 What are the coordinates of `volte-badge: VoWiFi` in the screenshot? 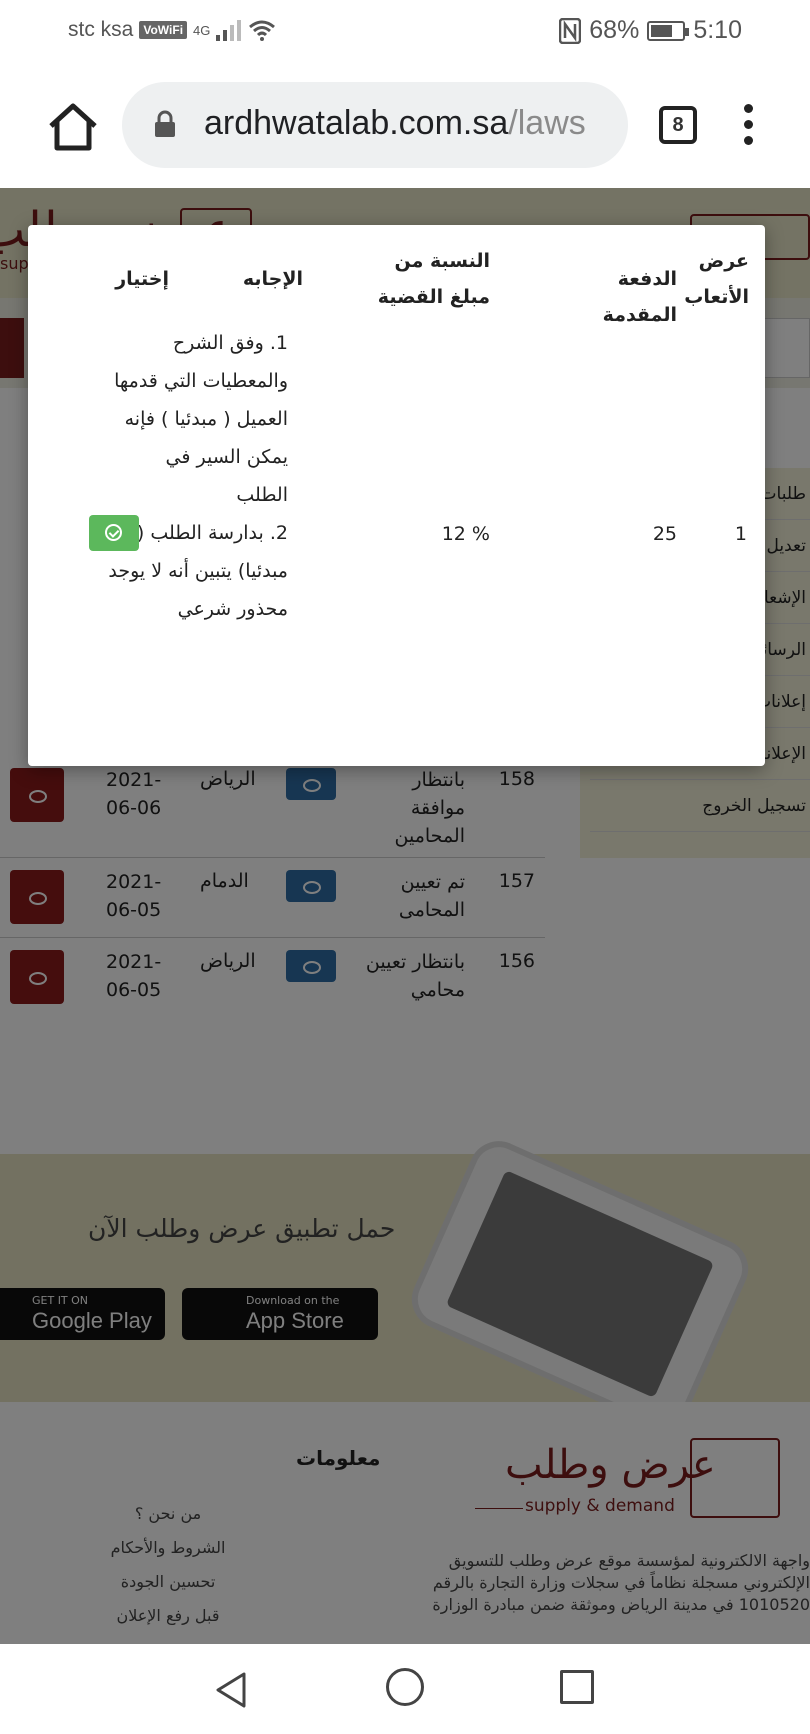 It's located at (163, 30).